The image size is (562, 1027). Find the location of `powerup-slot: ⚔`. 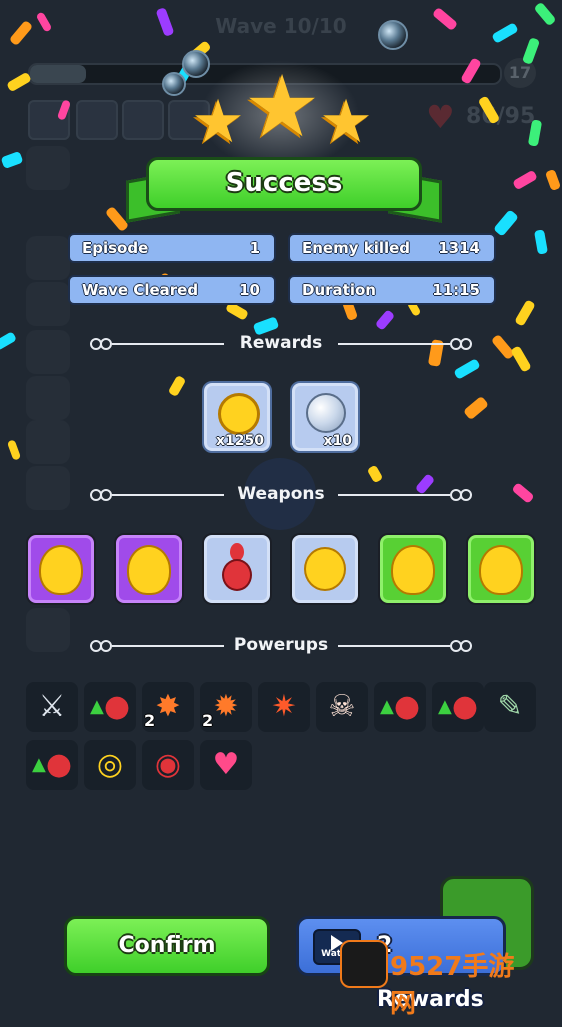

powerup-slot: ⚔ is located at coordinates (52, 707).